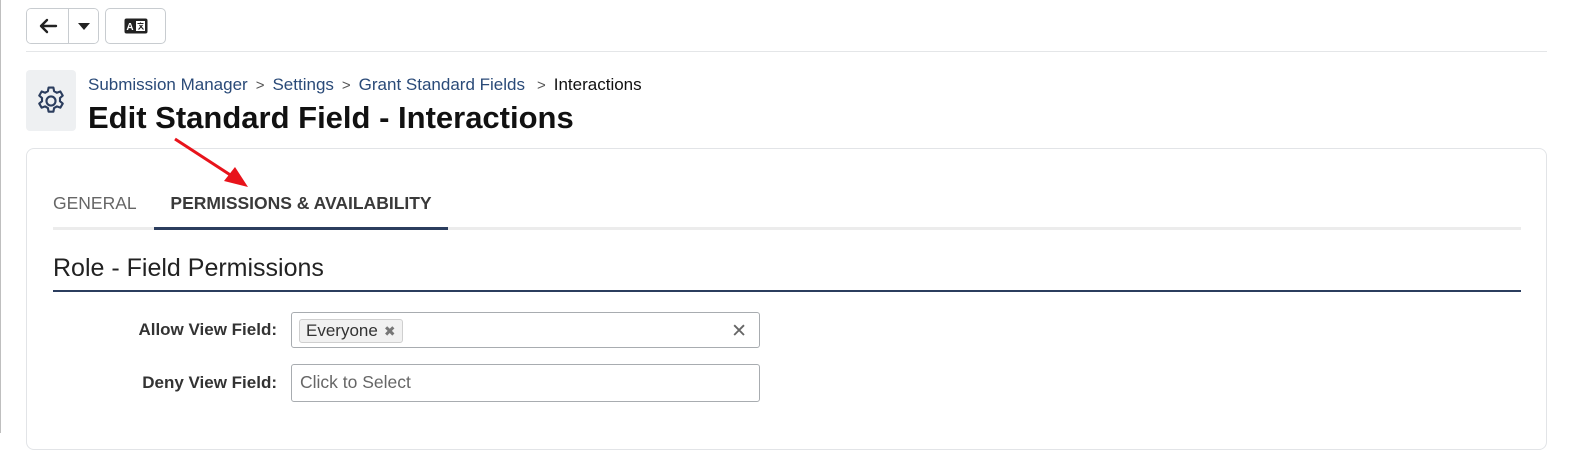 Image resolution: width=1581 pixels, height=450 pixels. I want to click on translate-icon: A, so click(136, 26).